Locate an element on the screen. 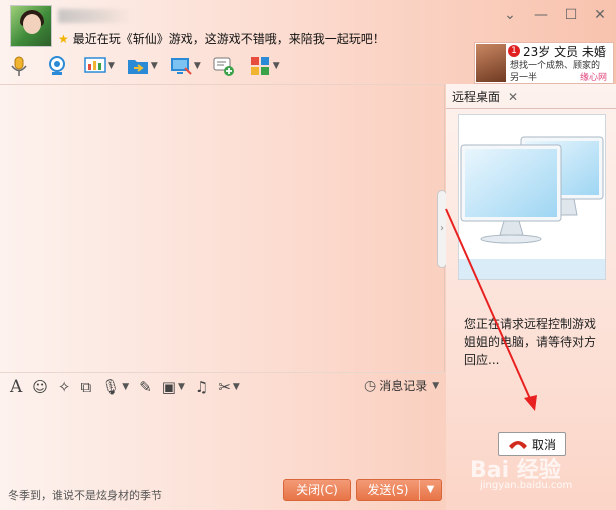 The width and height of the screenshot is (616, 510). webcam-icon is located at coordinates (57, 66).